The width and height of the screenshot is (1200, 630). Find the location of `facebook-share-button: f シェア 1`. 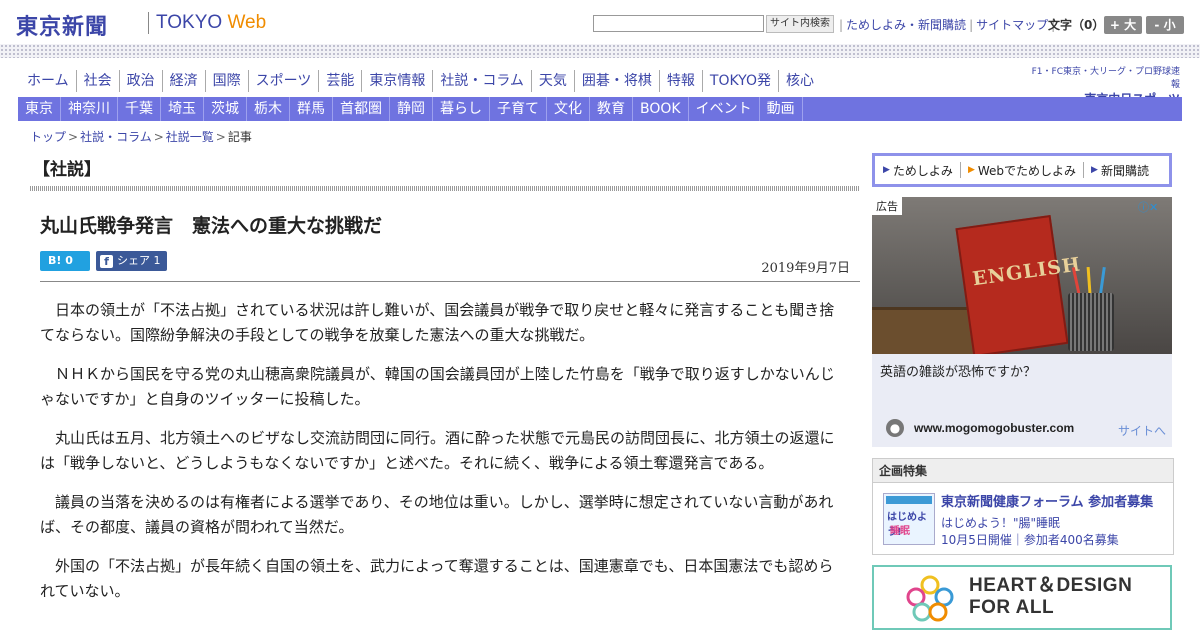

facebook-share-button: f シェア 1 is located at coordinates (131, 261).